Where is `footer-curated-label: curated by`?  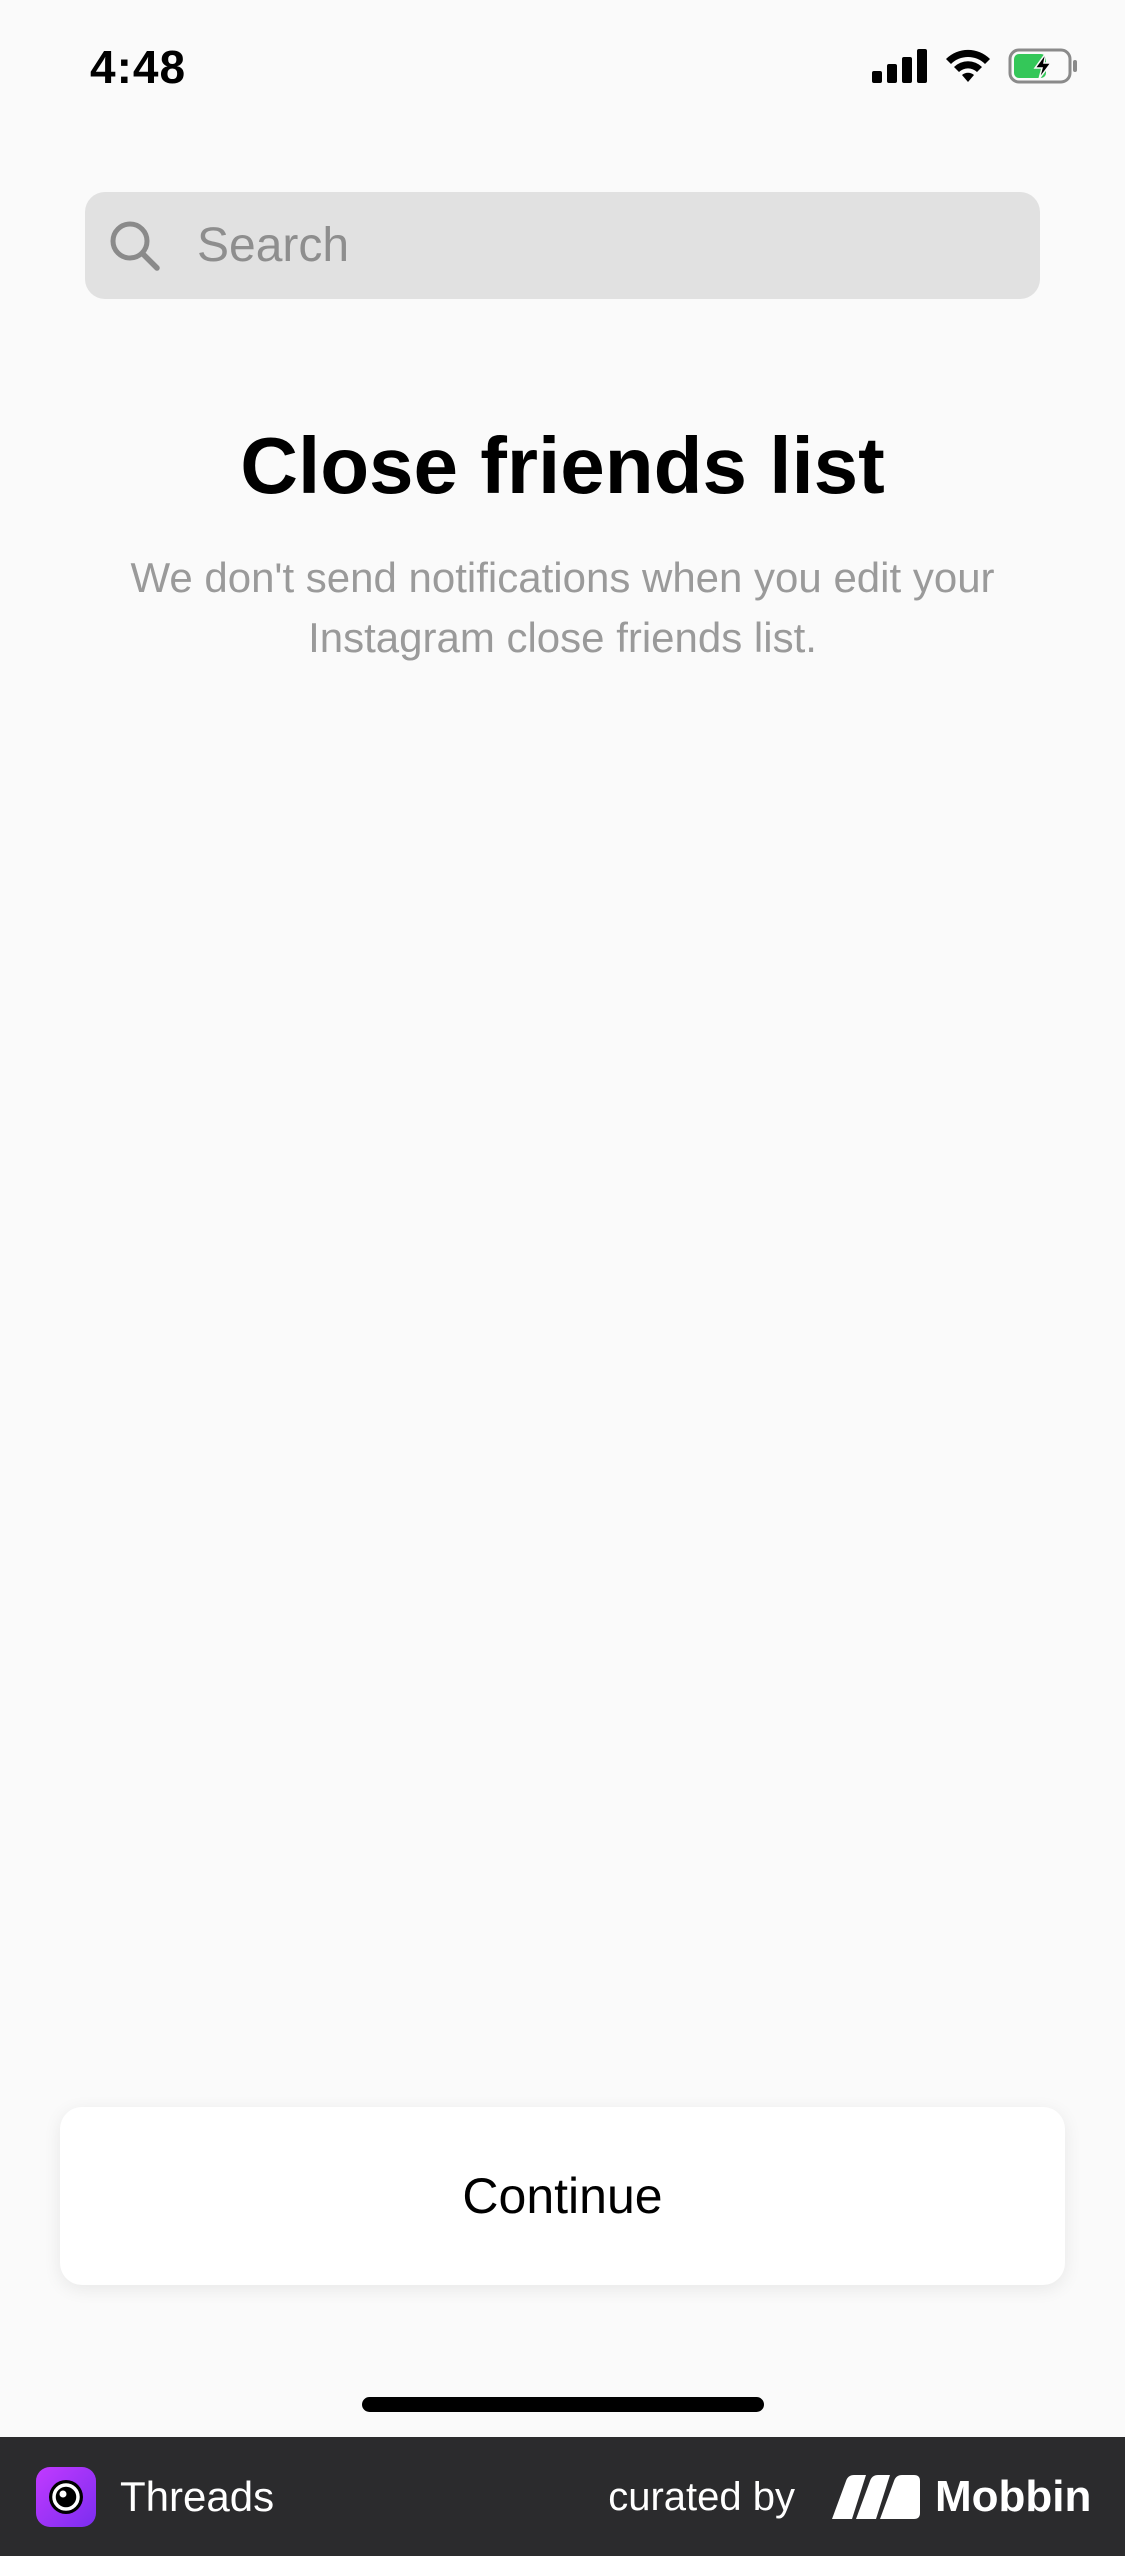 footer-curated-label: curated by is located at coordinates (701, 2497).